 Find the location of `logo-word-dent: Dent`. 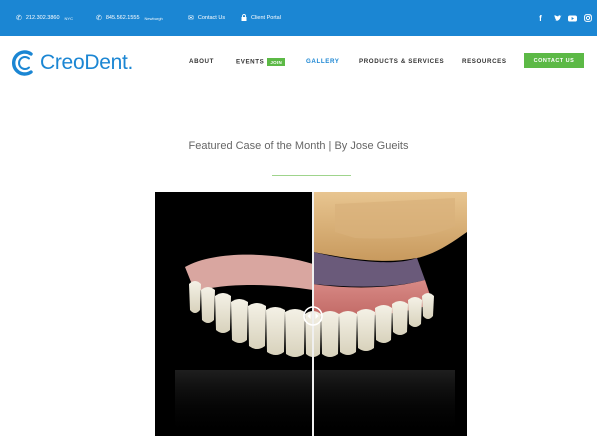

logo-word-dent: Dent is located at coordinates (106, 62).